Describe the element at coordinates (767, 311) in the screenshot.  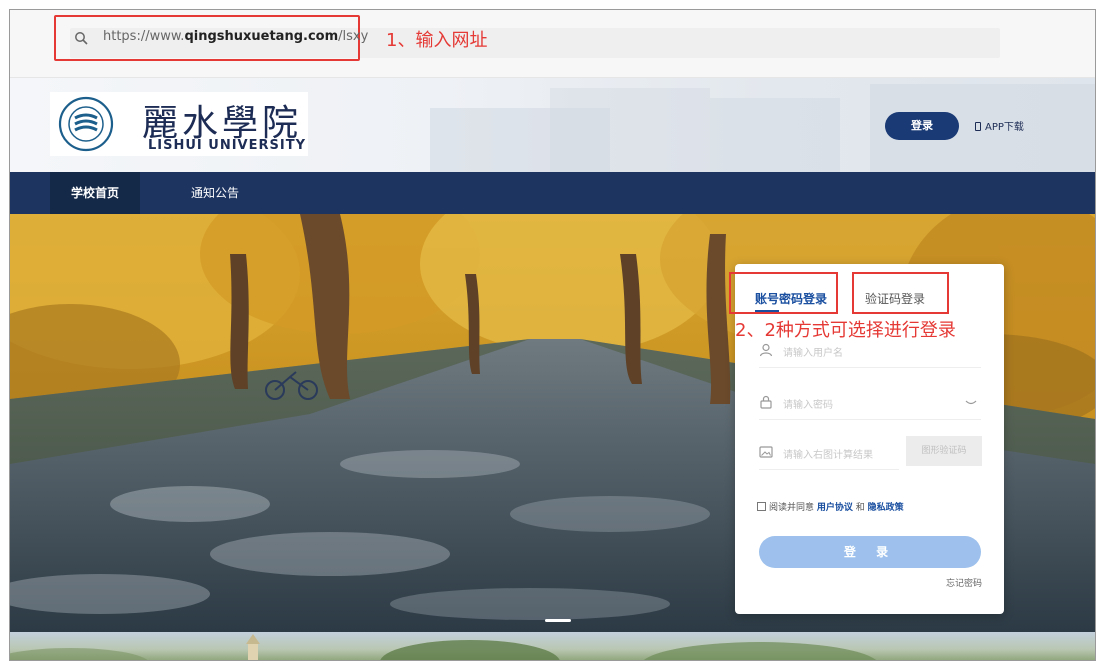
I see `active-tab-underline` at that location.